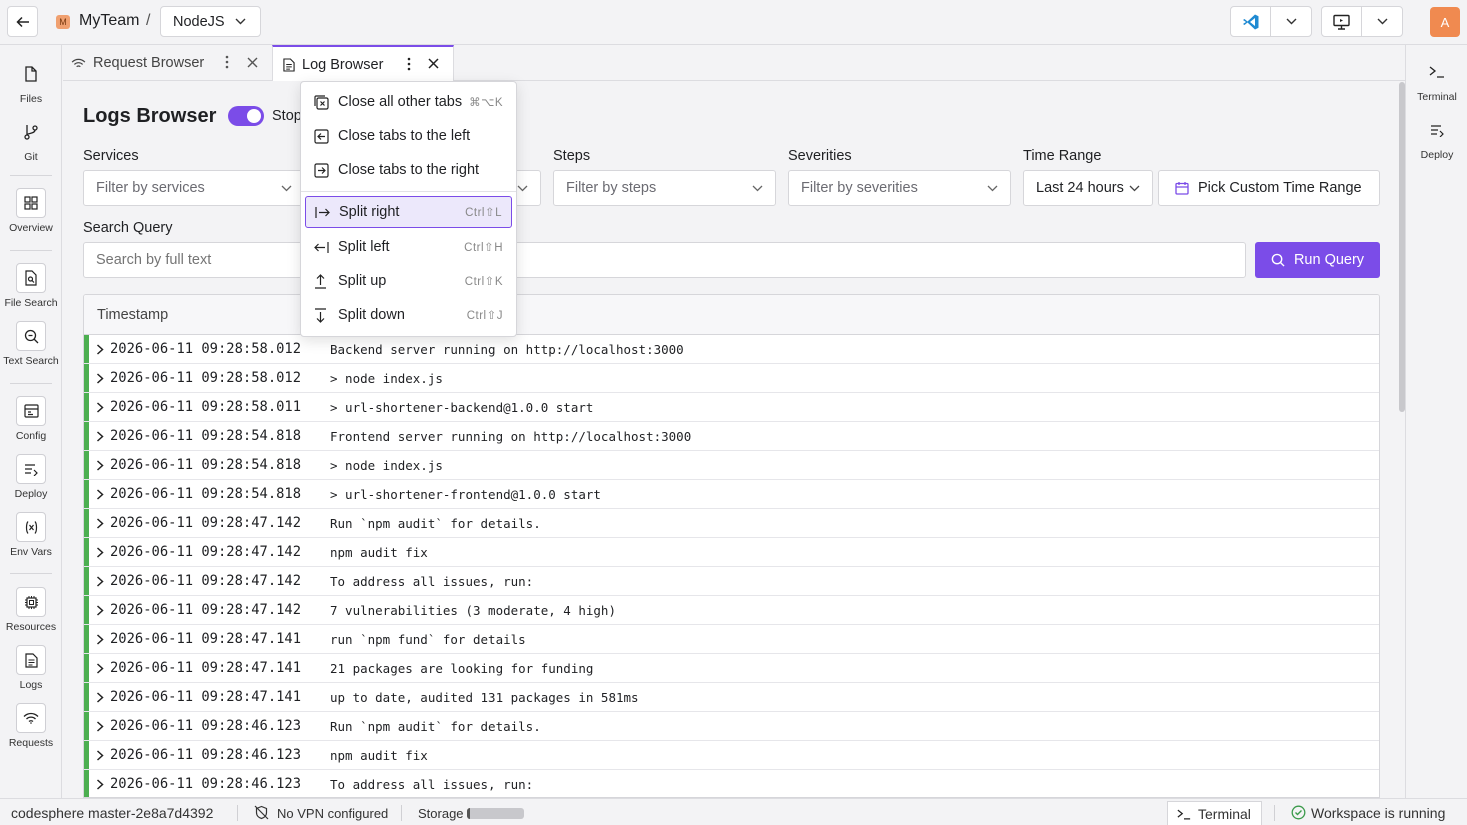  I want to click on split-right-icon, so click(323, 212).